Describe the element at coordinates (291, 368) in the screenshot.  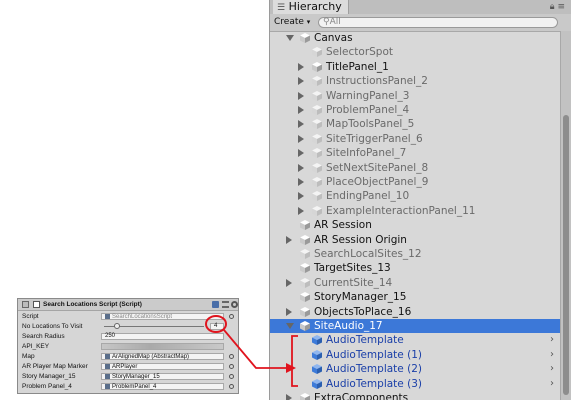
I see `arrowhead-icon` at that location.